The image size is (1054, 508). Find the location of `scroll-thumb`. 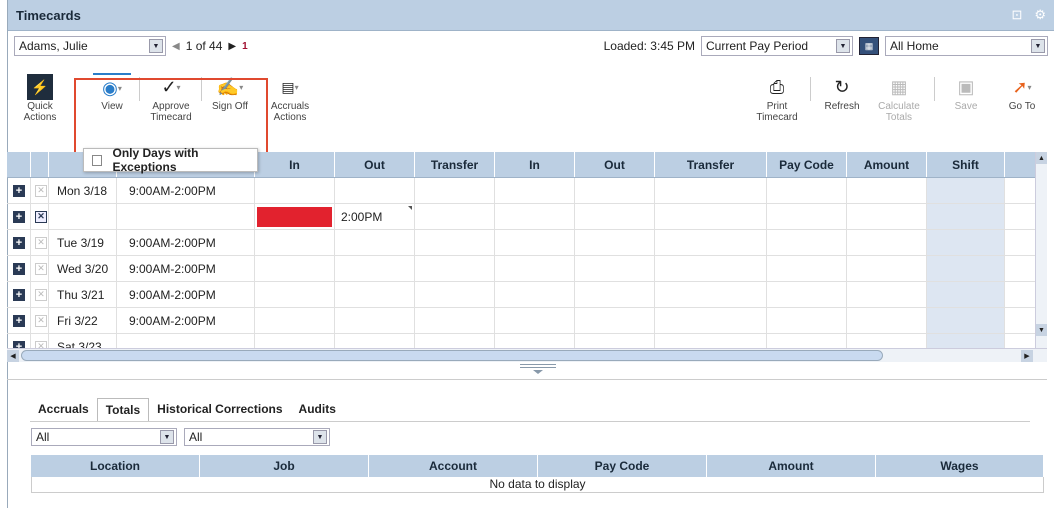

scroll-thumb is located at coordinates (452, 355).